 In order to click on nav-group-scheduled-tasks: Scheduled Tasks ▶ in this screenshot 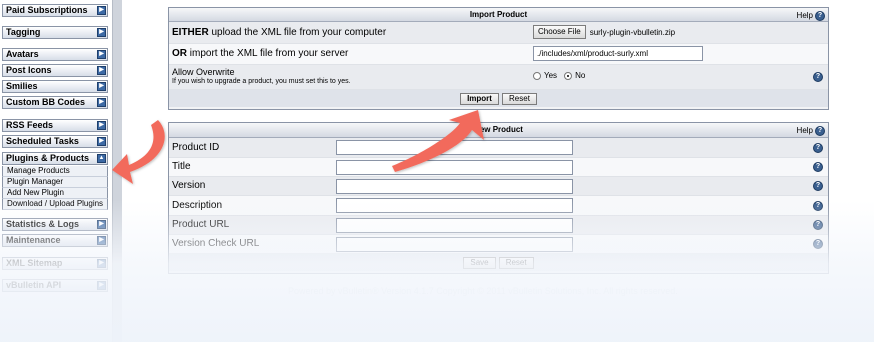, I will do `click(55, 141)`.